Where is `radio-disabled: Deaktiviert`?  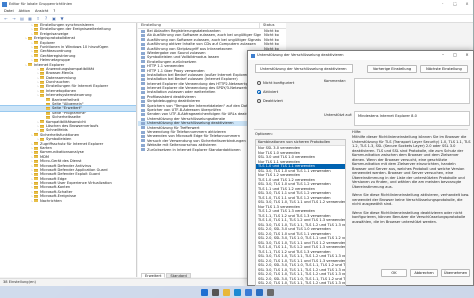
radio-disabled: Deaktiviert is located at coordinates (270, 101).